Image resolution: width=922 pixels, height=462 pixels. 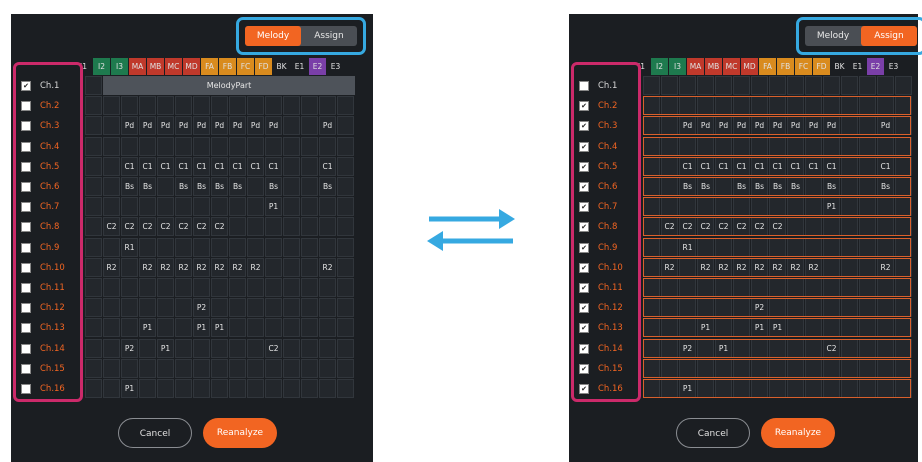 I want to click on channel-row: ✔ Ch.1, so click(x=40, y=86).